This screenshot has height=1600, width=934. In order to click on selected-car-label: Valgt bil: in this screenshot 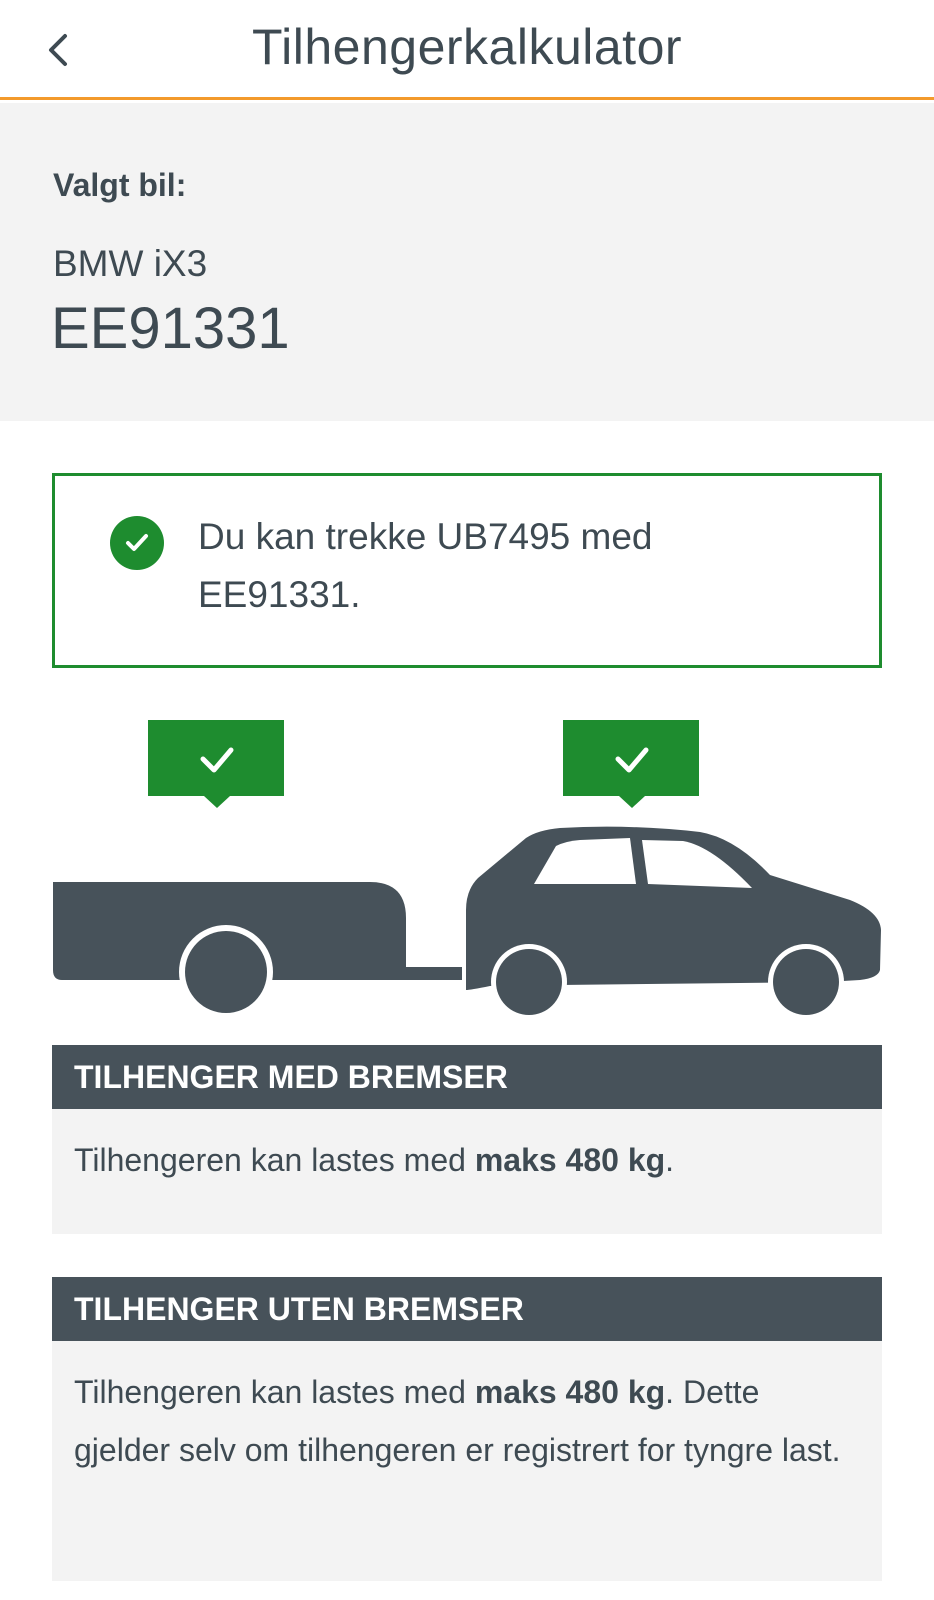, I will do `click(120, 185)`.